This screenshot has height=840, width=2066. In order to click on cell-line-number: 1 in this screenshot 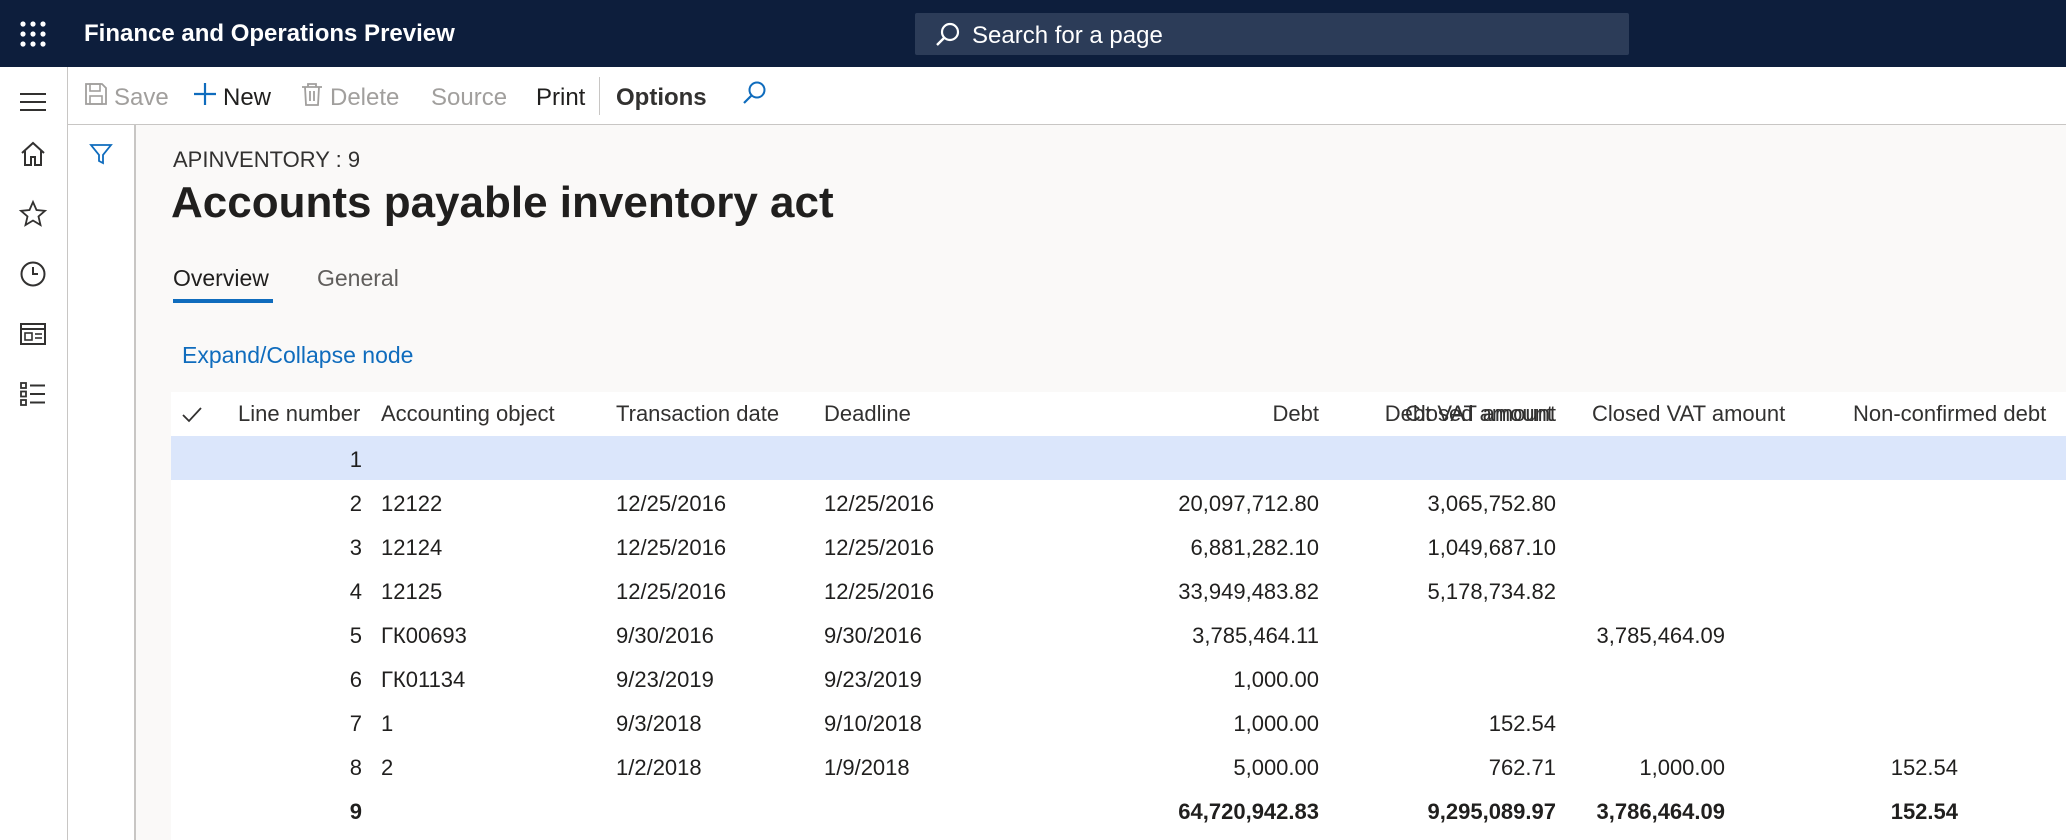, I will do `click(355, 459)`.